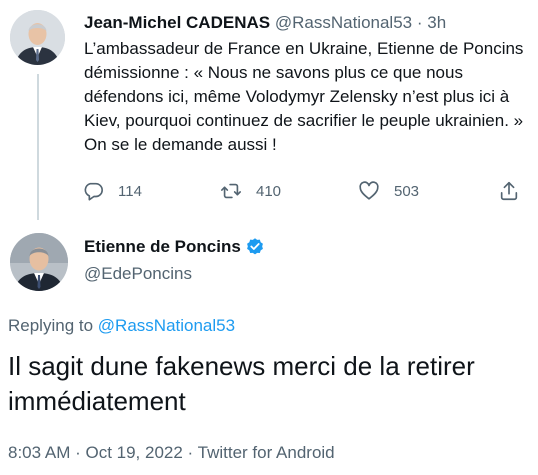 The image size is (538, 475). Describe the element at coordinates (112, 191) in the screenshot. I see `reply-button: 114` at that location.